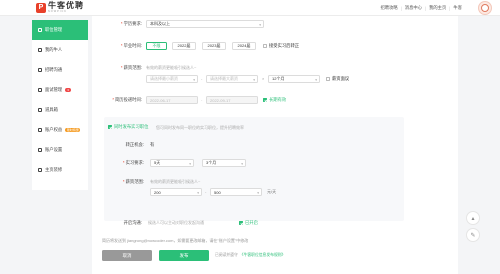 This screenshot has height=274, width=500. What do you see at coordinates (39, 30) in the screenshot?
I see `briefcase-icon` at bounding box center [39, 30].